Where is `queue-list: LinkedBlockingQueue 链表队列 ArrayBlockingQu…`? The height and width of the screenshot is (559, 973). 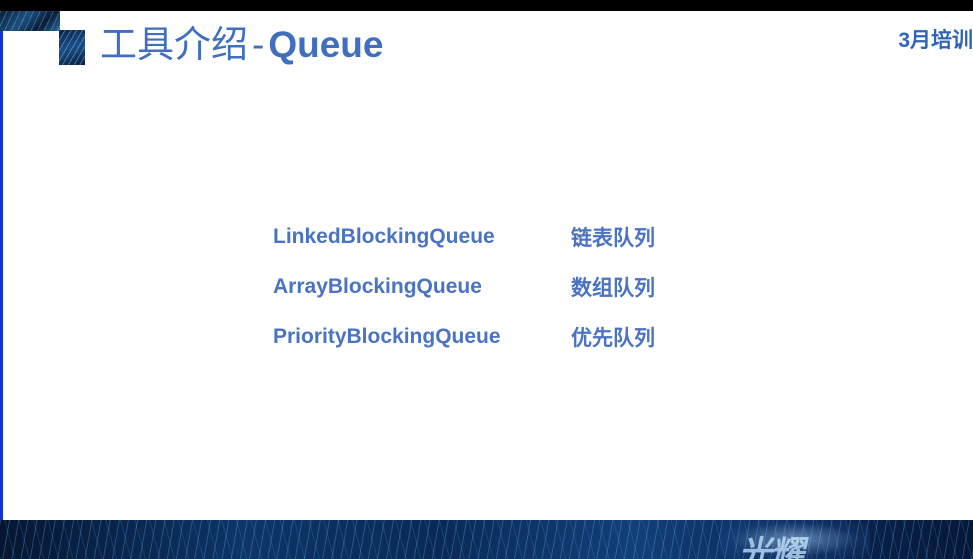 queue-list: LinkedBlockingQueue 链表队列 ArrayBlockingQu… is located at coordinates (464, 287).